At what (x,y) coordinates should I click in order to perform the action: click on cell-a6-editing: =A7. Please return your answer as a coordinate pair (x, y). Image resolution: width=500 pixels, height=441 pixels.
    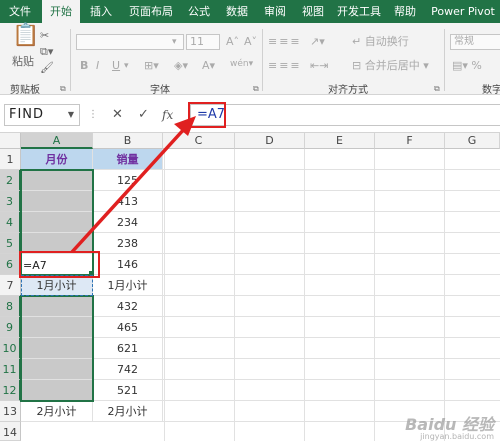
    Looking at the image, I should click on (57, 264).